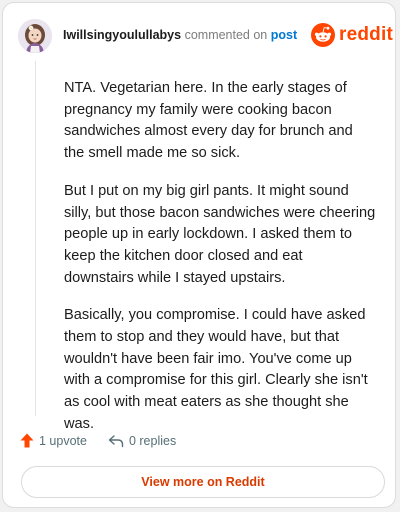 This screenshot has width=400, height=512. What do you see at coordinates (27, 440) in the screenshot?
I see `upvote-arrow-icon` at bounding box center [27, 440].